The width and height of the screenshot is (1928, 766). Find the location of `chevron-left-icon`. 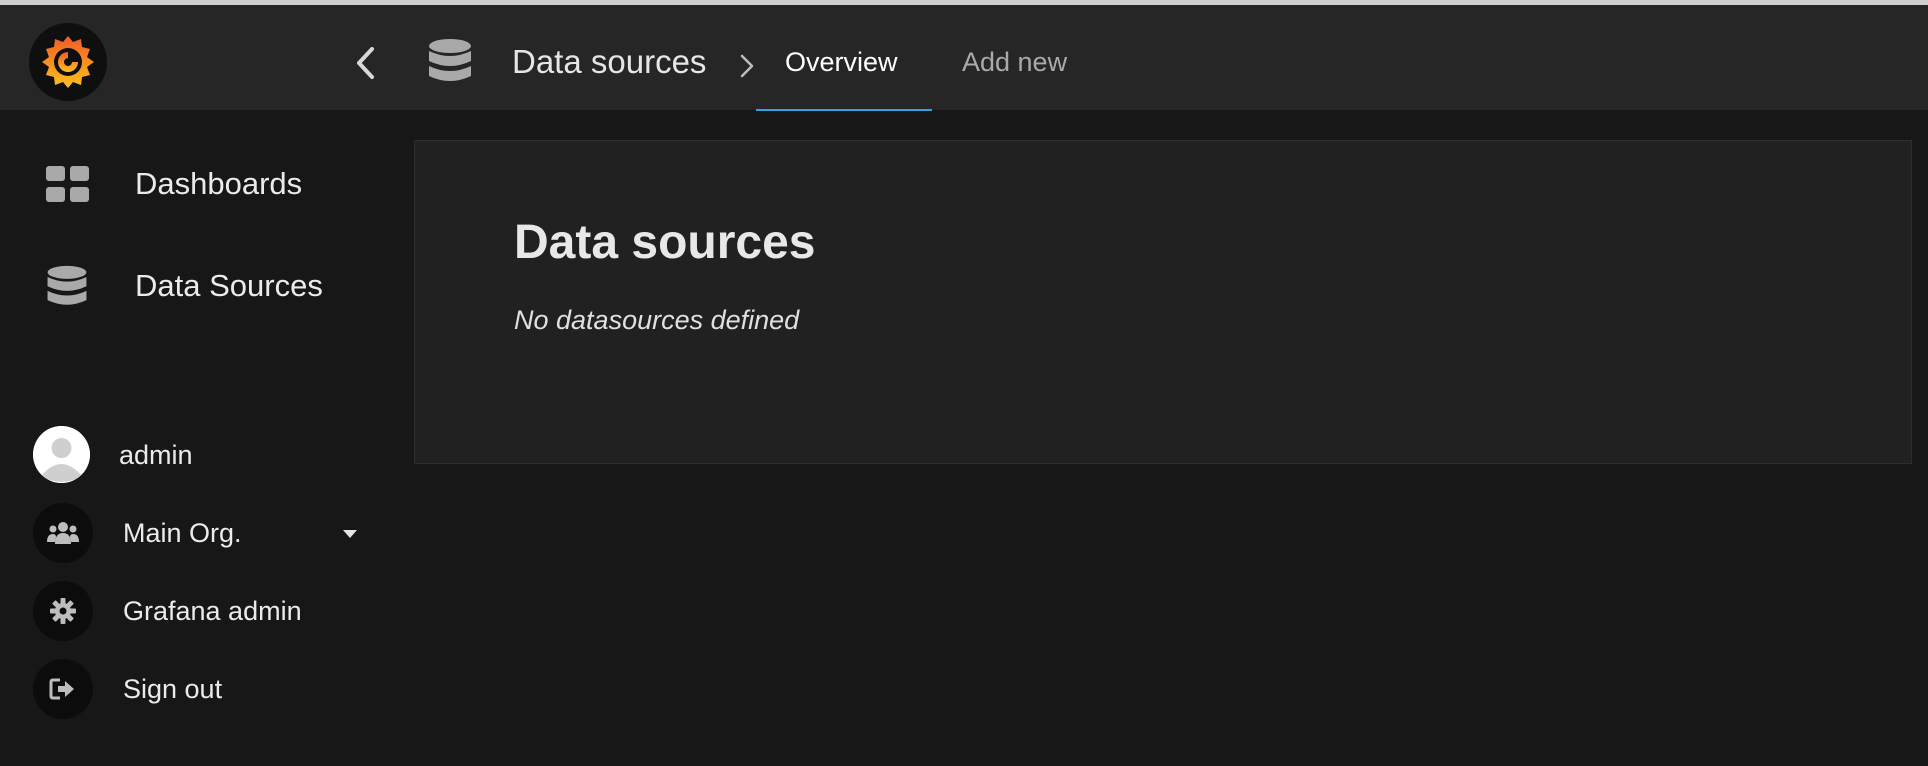

chevron-left-icon is located at coordinates (365, 63).